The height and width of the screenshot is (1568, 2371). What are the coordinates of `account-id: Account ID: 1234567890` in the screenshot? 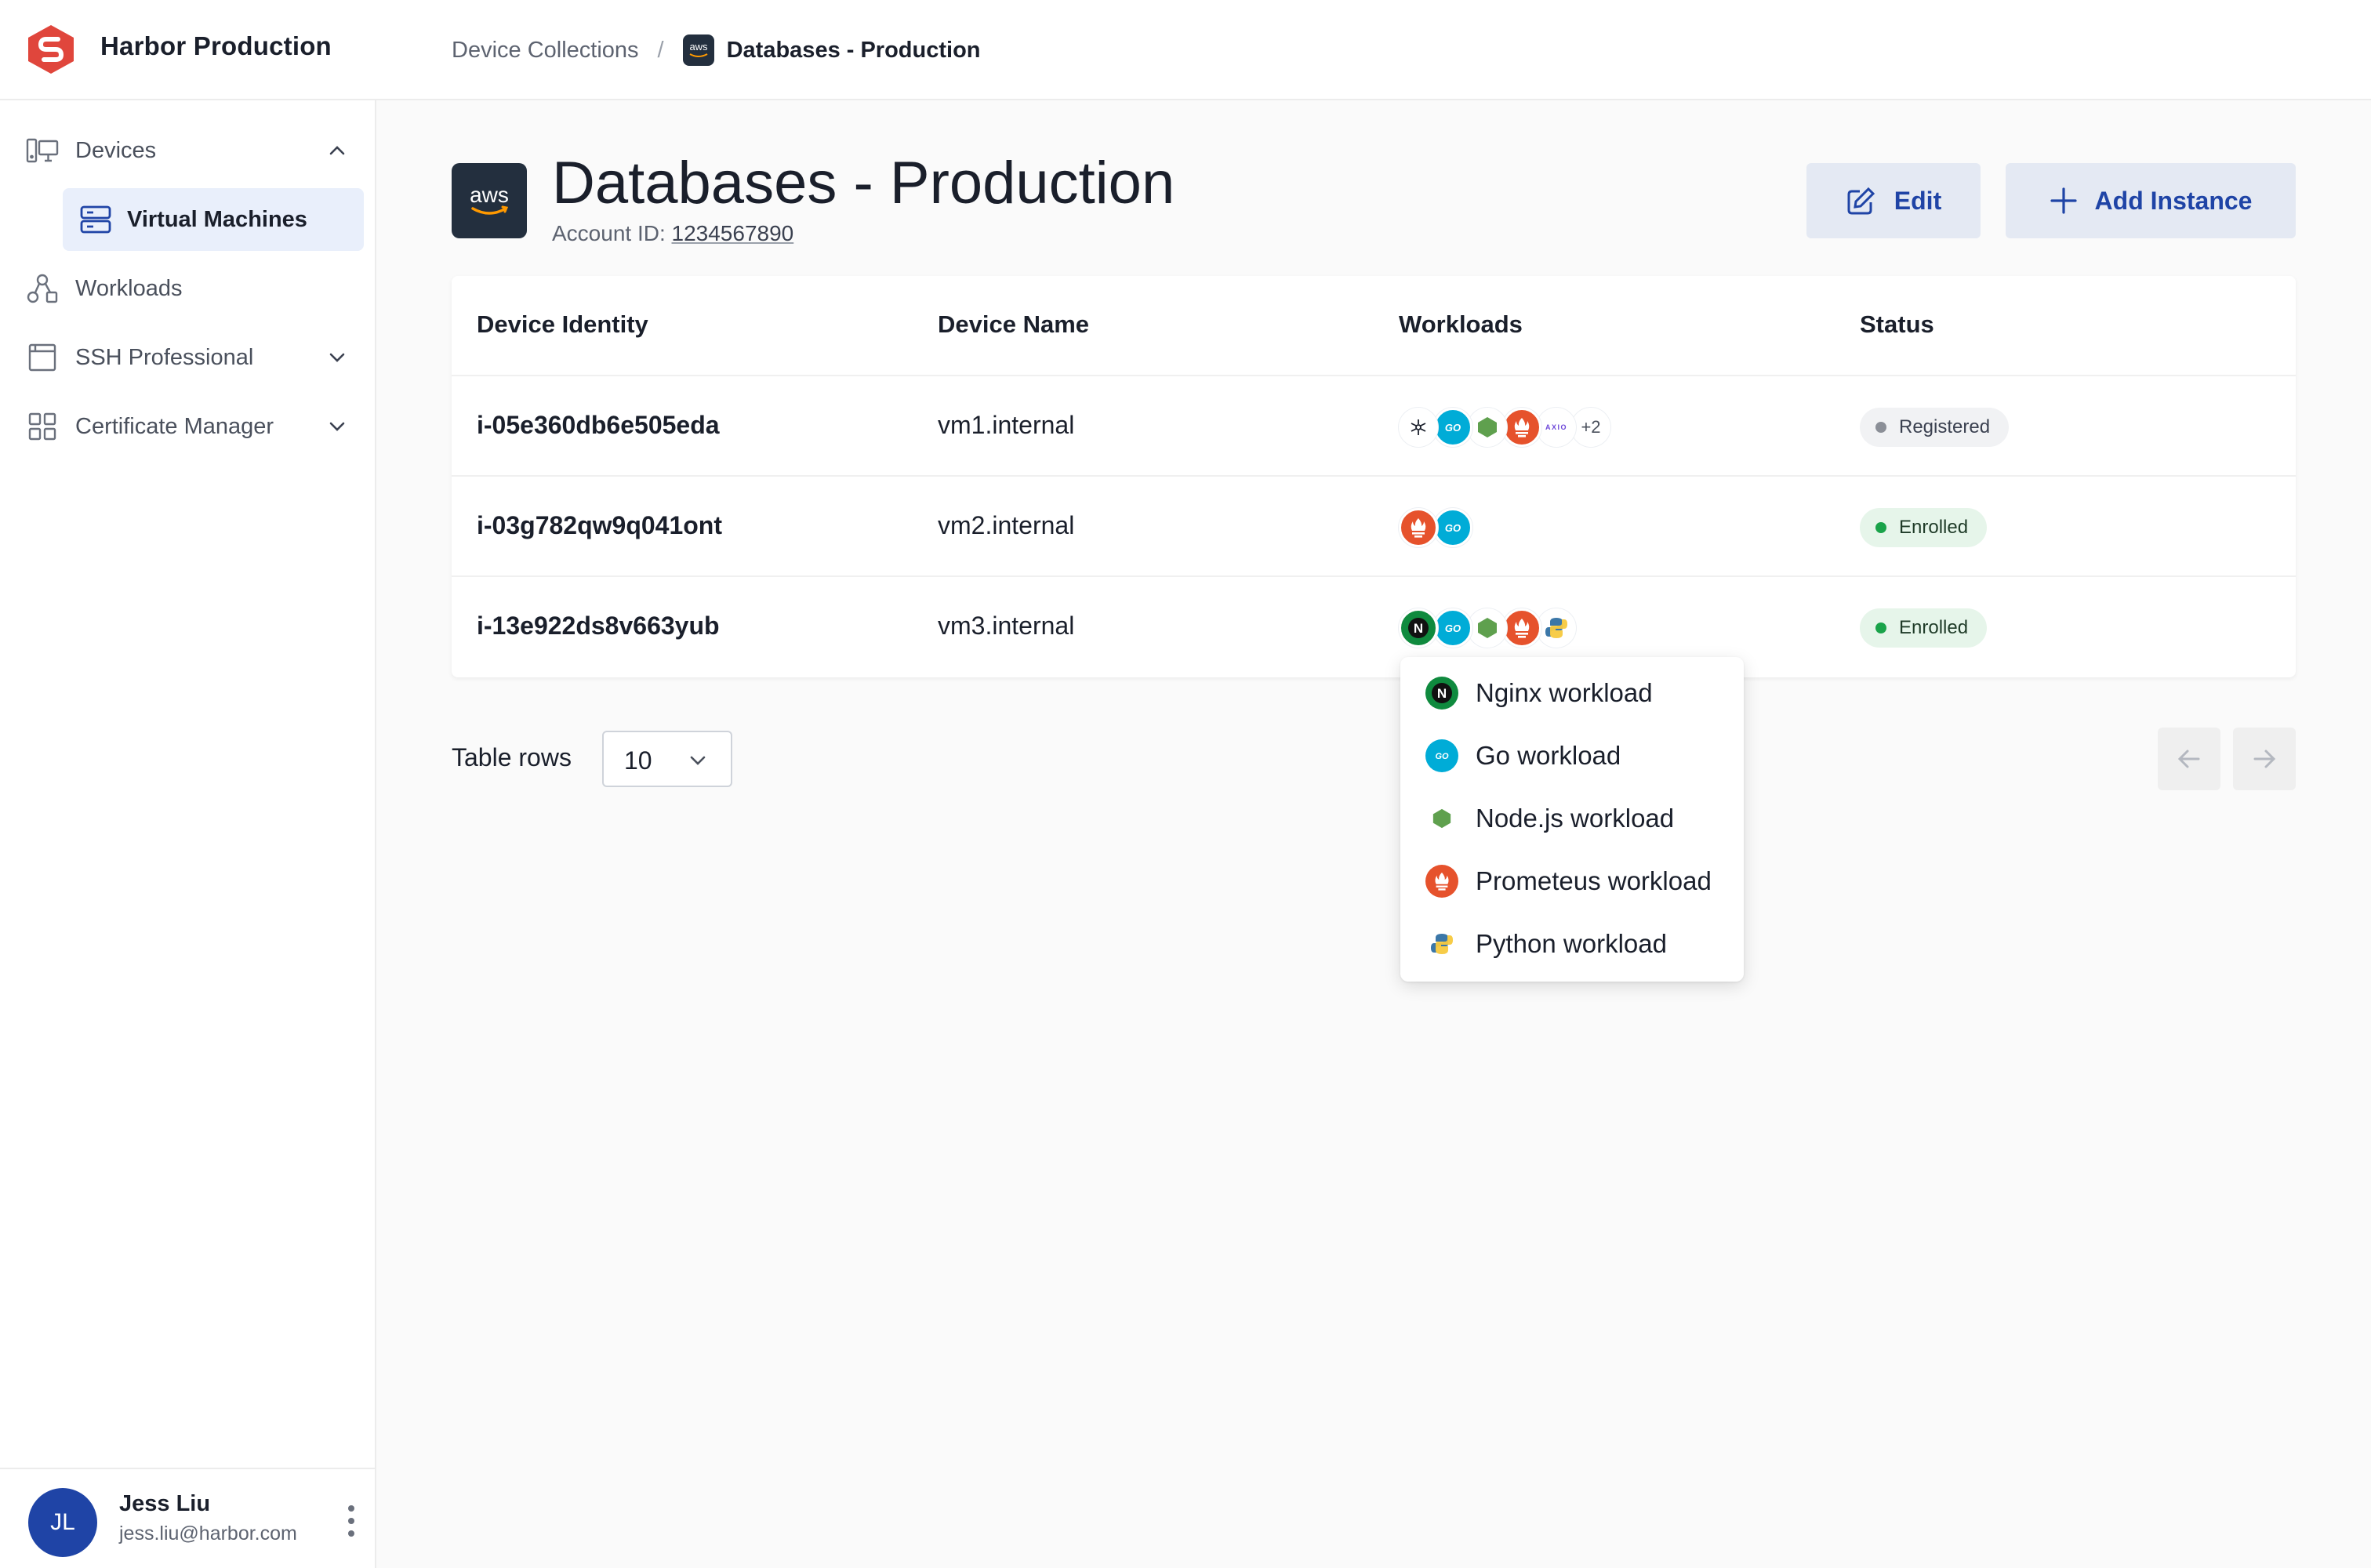 It's located at (672, 233).